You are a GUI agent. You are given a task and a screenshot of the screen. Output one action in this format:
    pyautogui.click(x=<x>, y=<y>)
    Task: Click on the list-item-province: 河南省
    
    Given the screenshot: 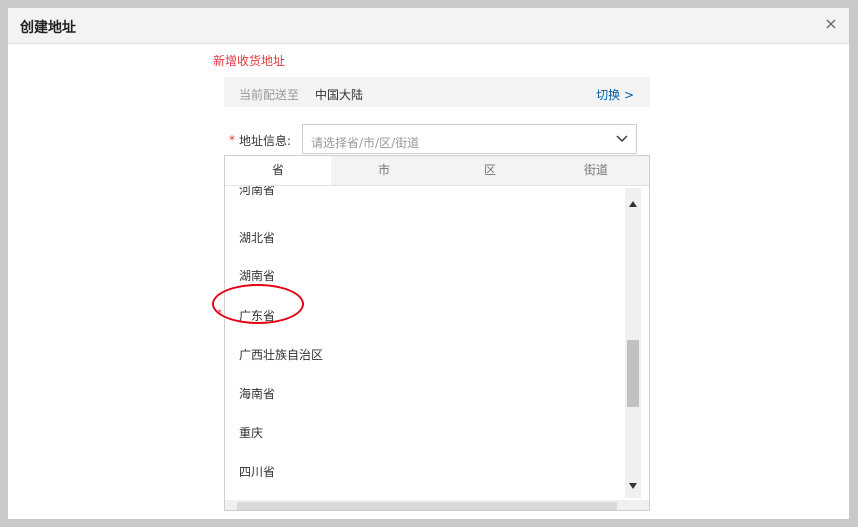 What is the action you would take?
    pyautogui.click(x=257, y=192)
    